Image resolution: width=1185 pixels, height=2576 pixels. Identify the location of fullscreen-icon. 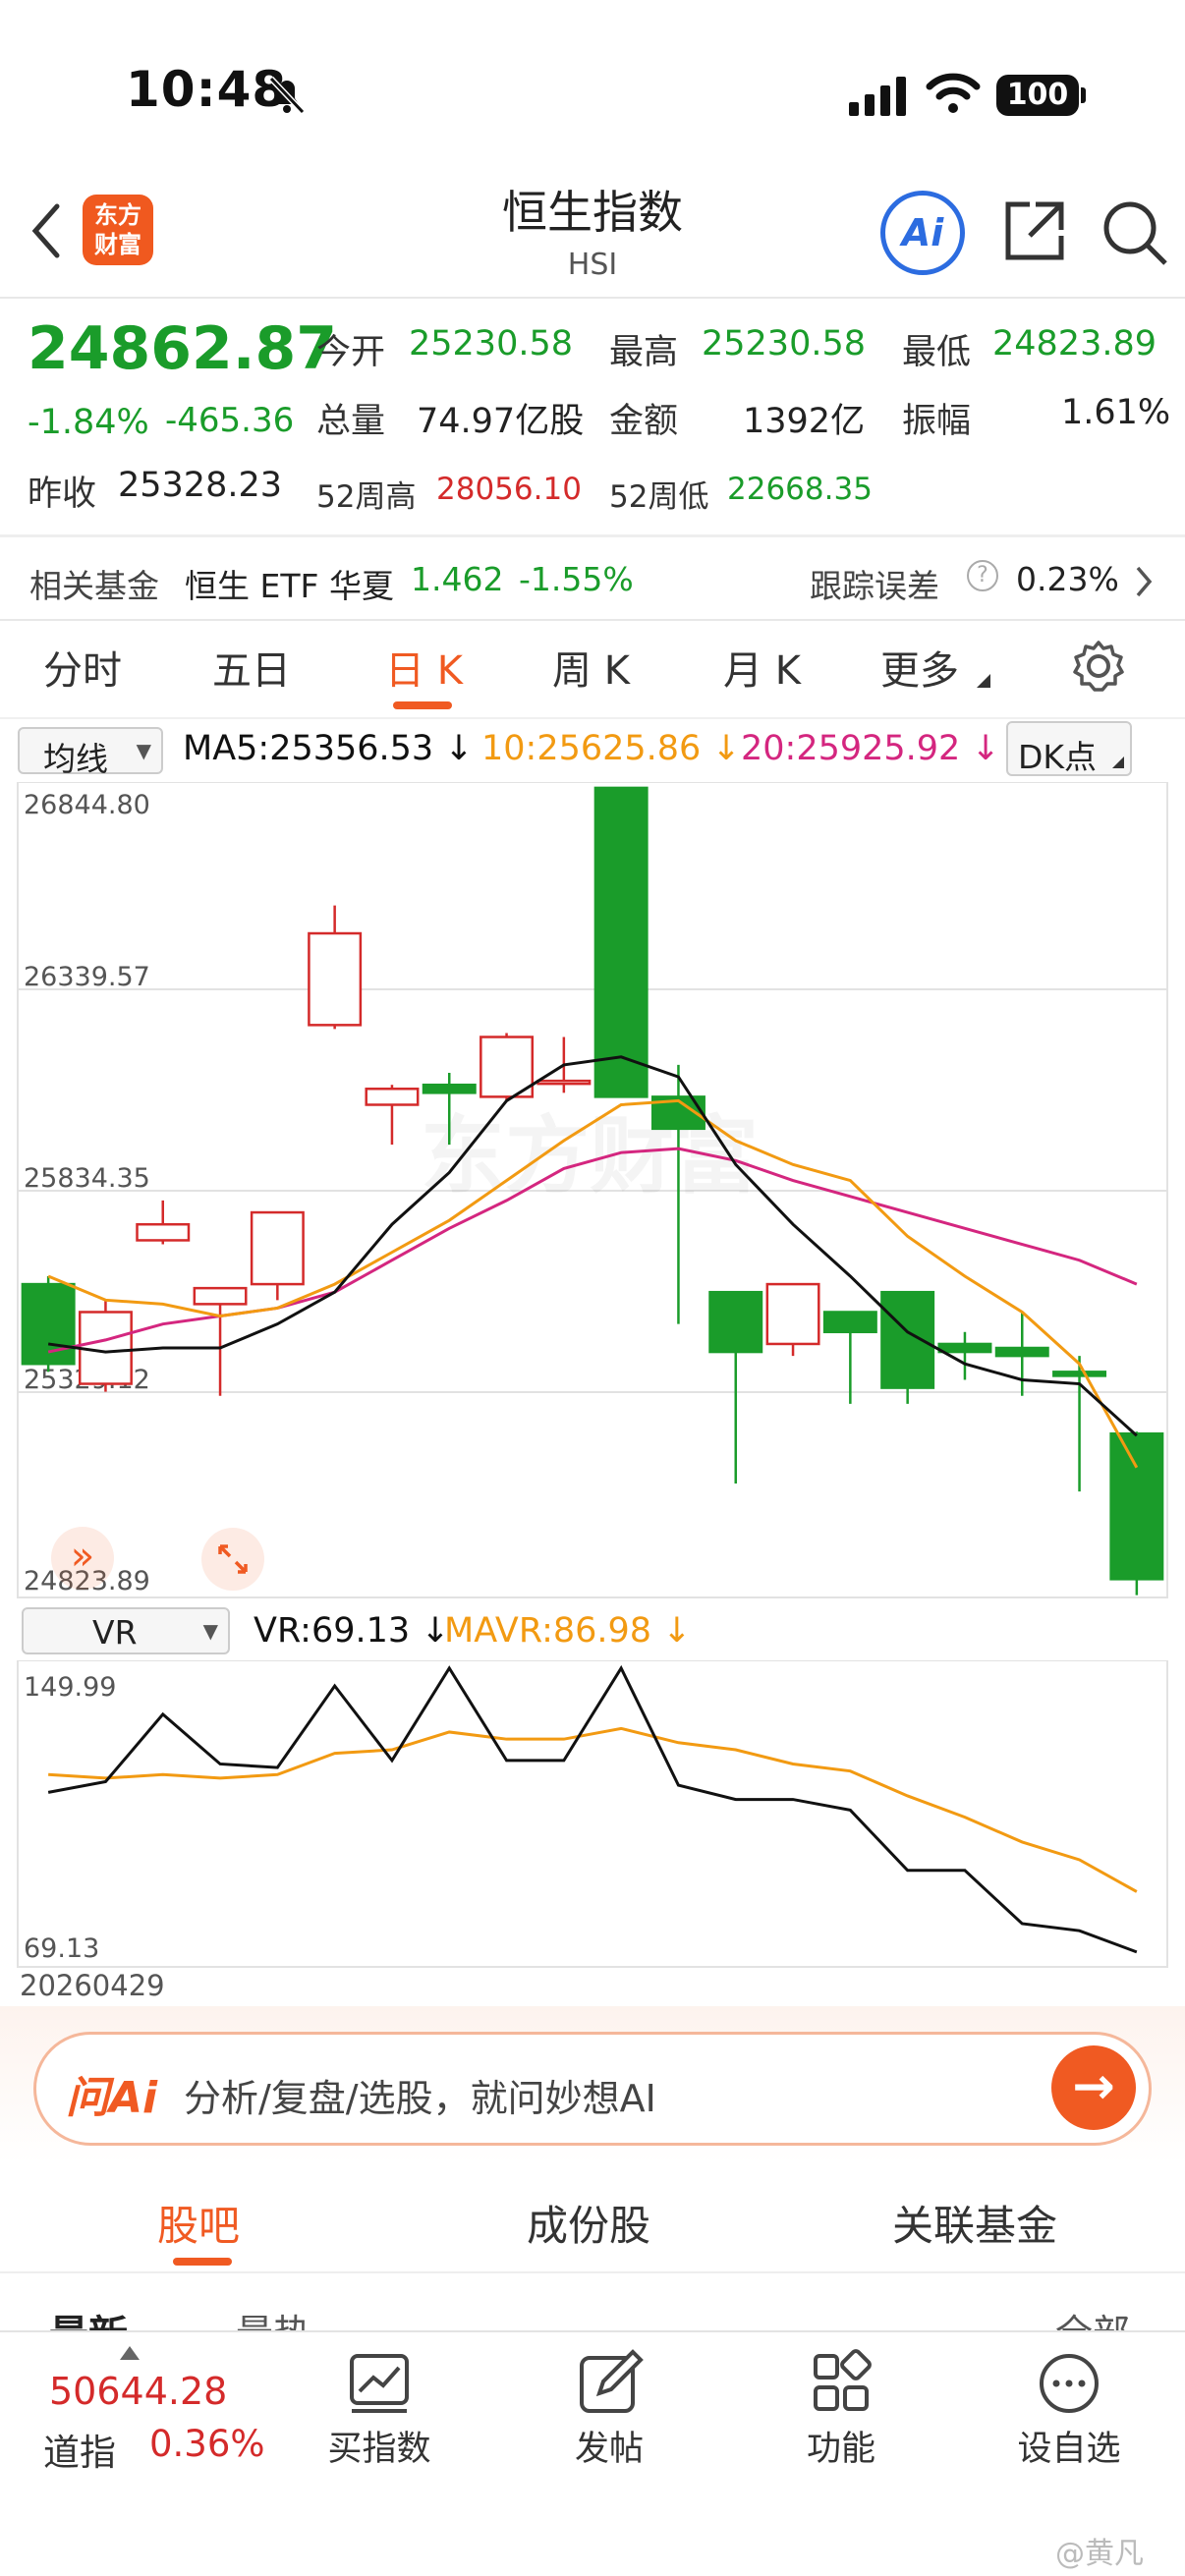
(232, 1559).